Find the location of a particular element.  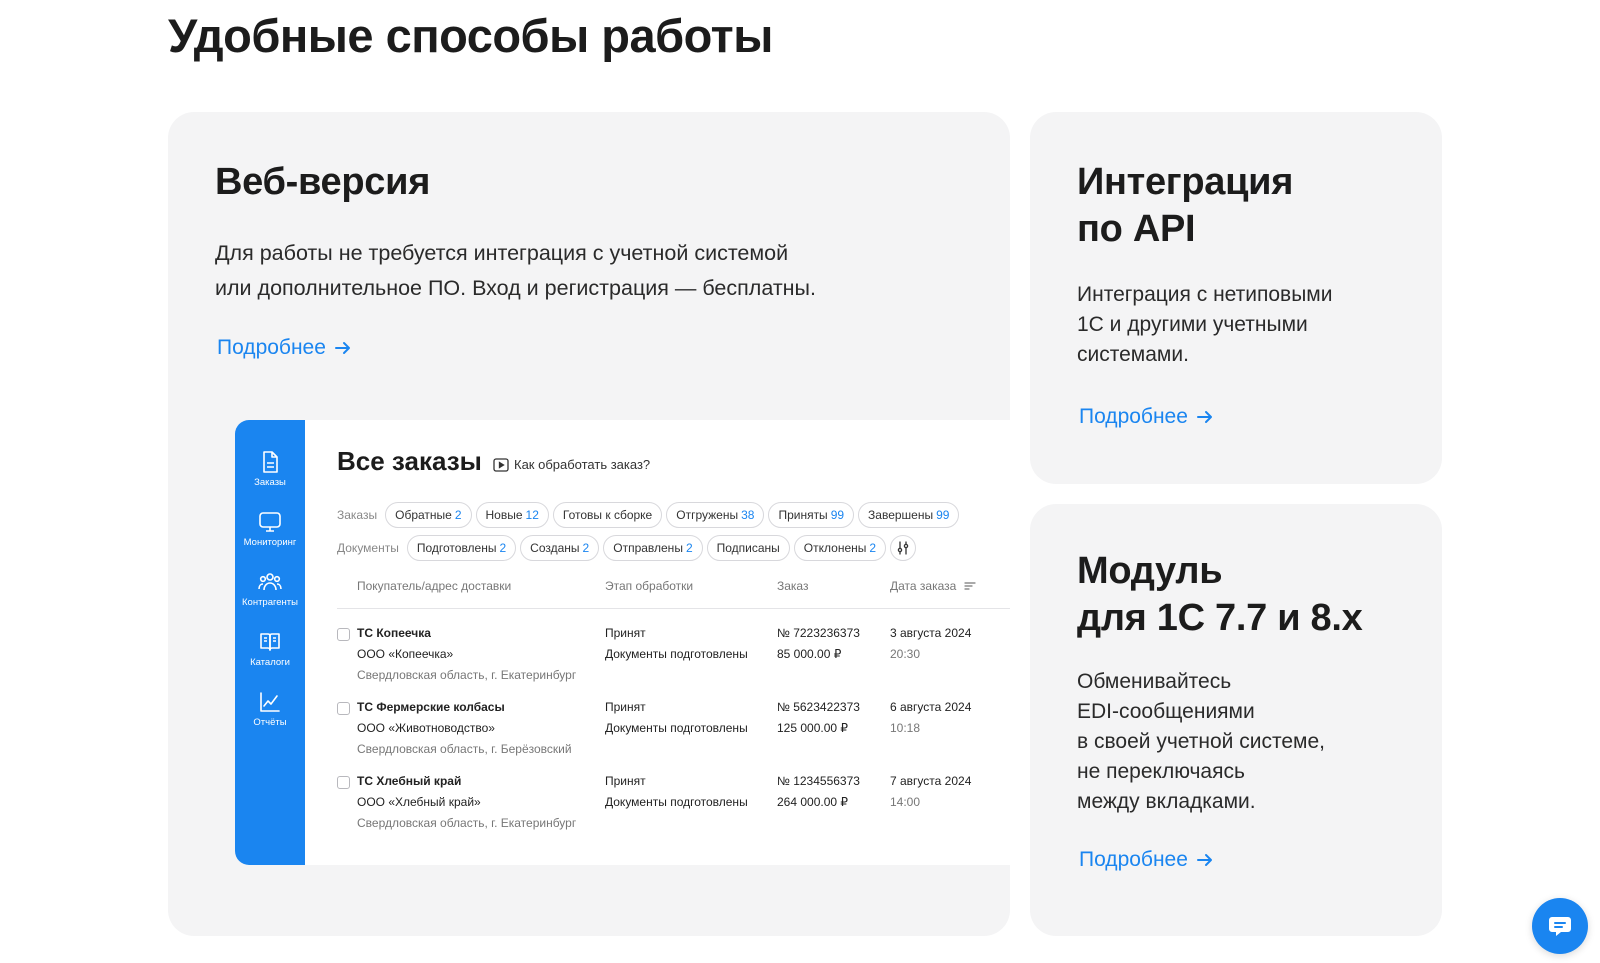

sidebar-label: Мониторинг is located at coordinates (270, 542).